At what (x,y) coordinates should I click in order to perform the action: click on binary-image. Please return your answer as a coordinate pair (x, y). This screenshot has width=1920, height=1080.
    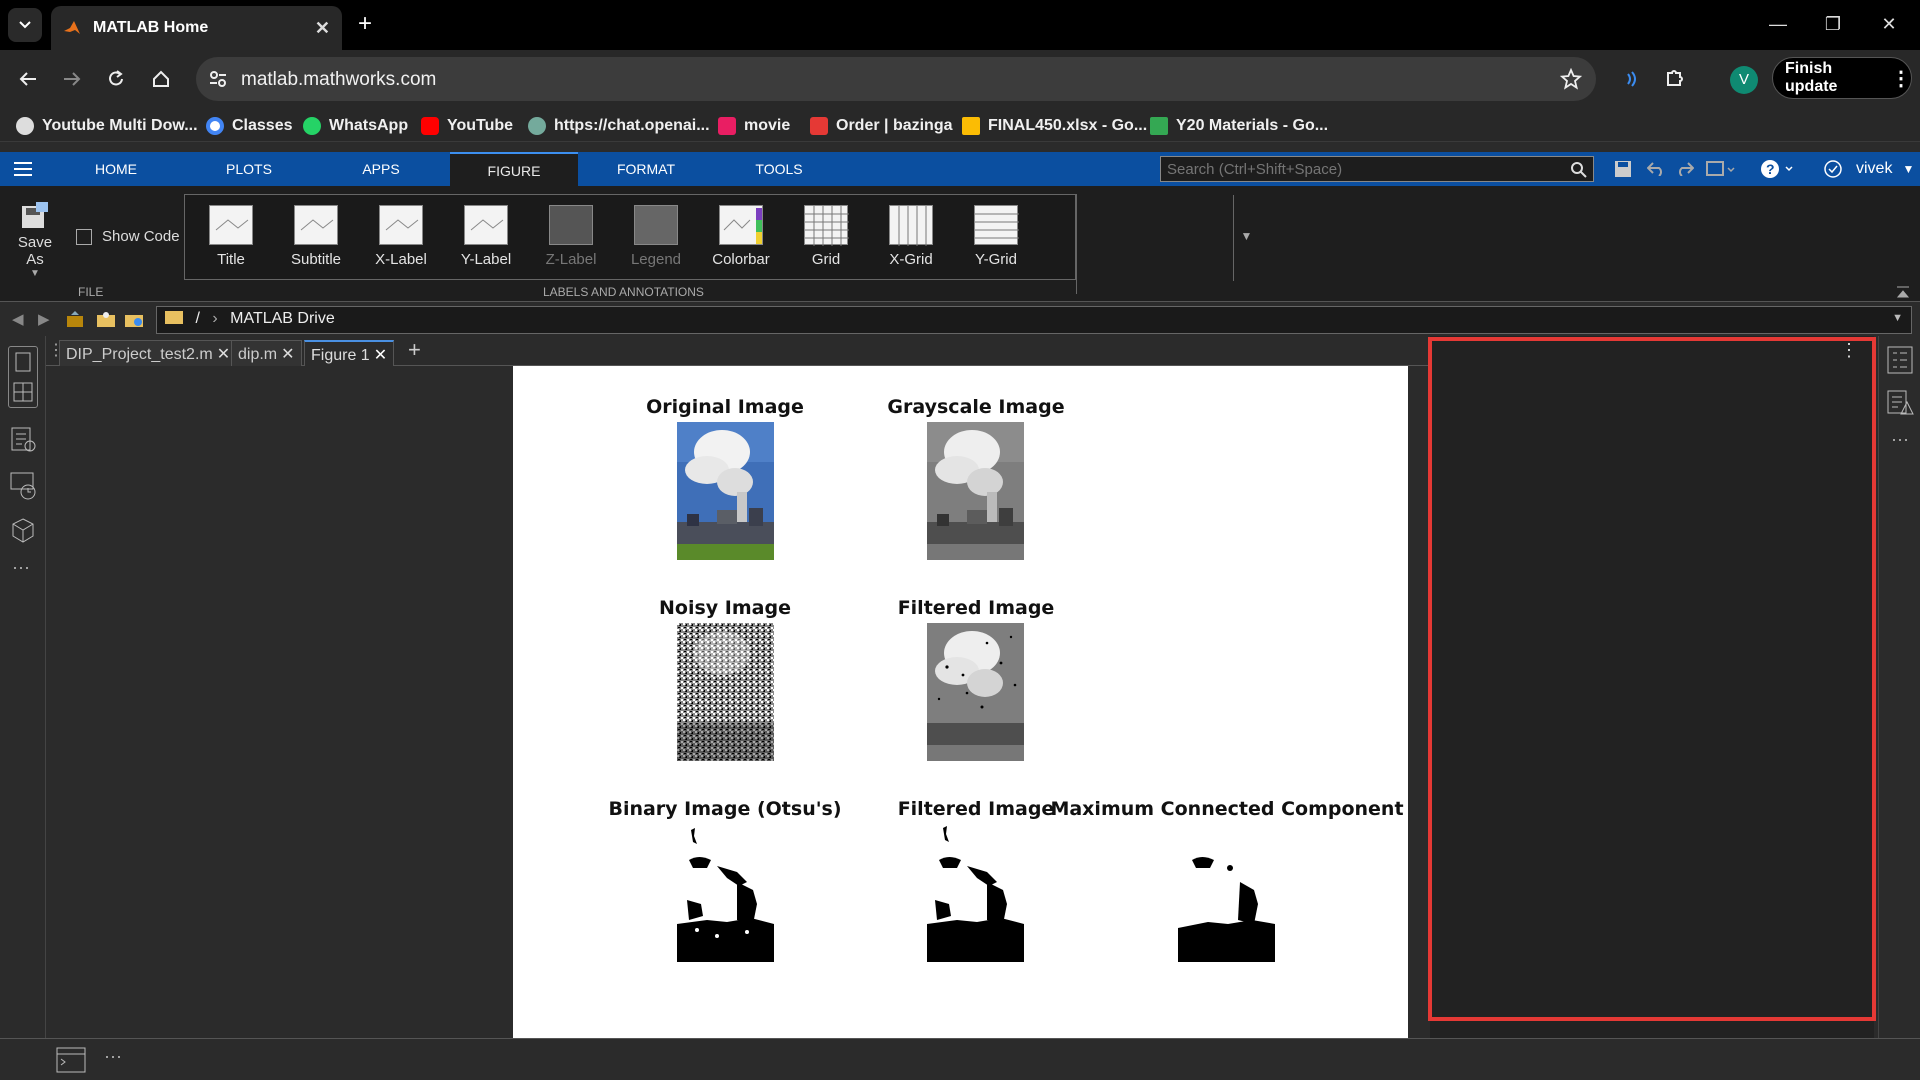
    Looking at the image, I should click on (725, 893).